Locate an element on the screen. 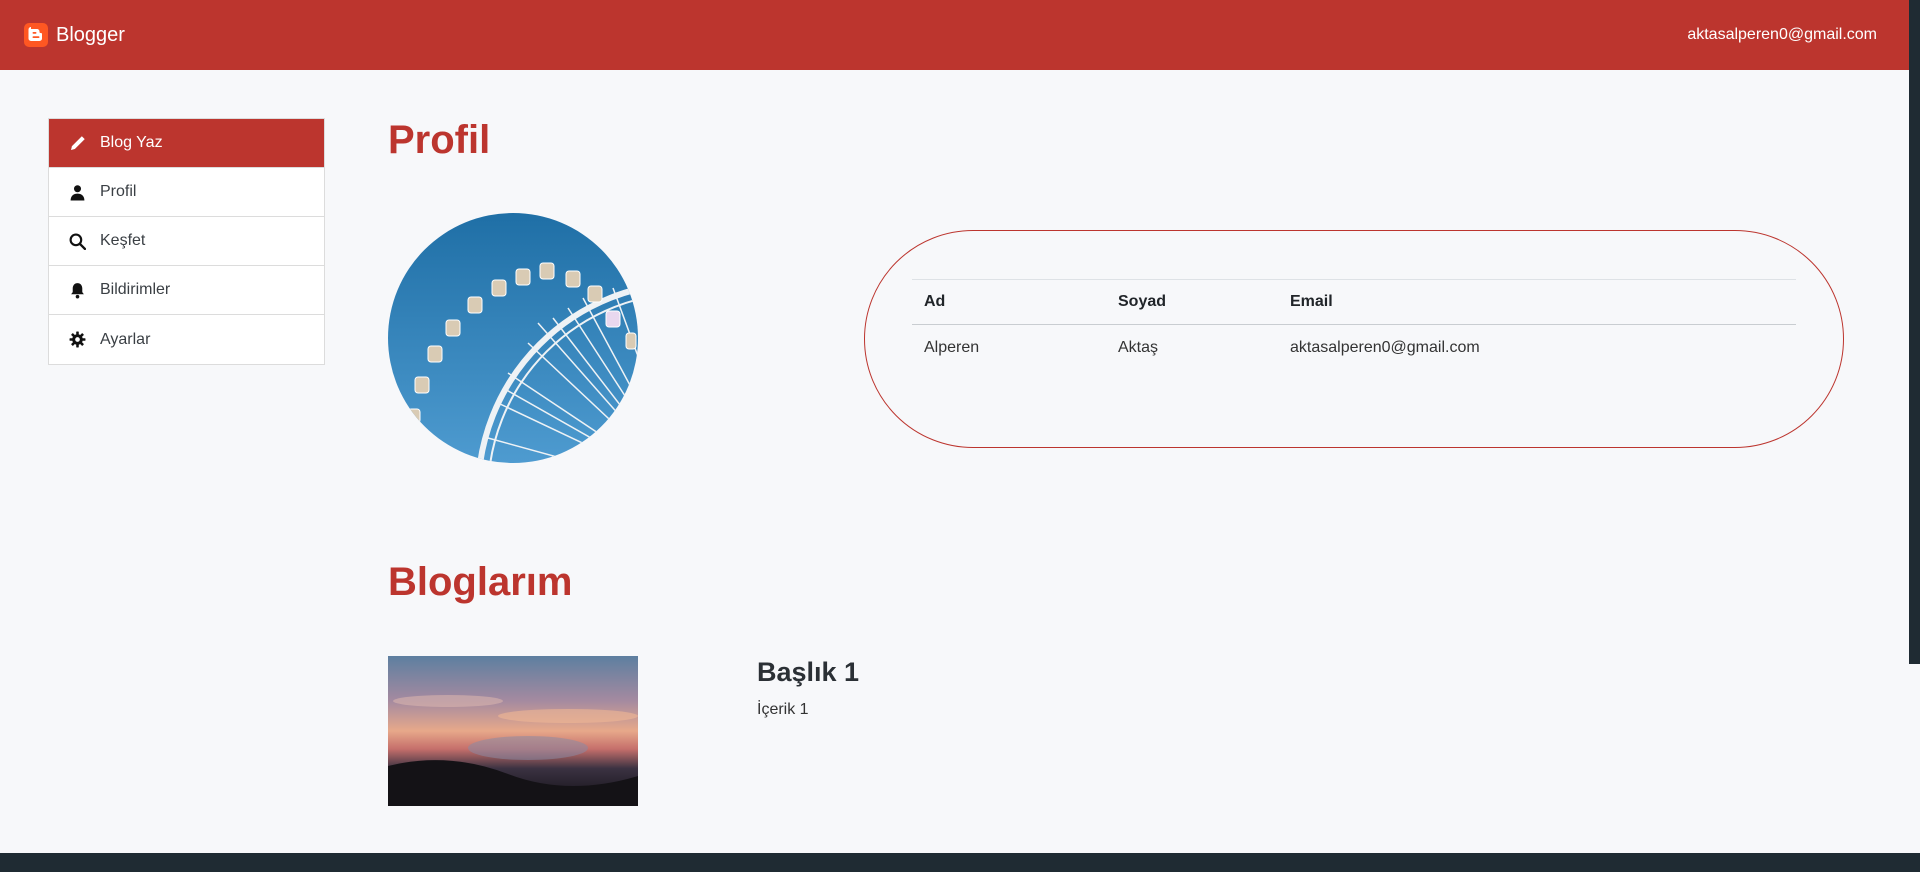 The height and width of the screenshot is (872, 1920). blogs-heading: Bloglarım is located at coordinates (480, 582).